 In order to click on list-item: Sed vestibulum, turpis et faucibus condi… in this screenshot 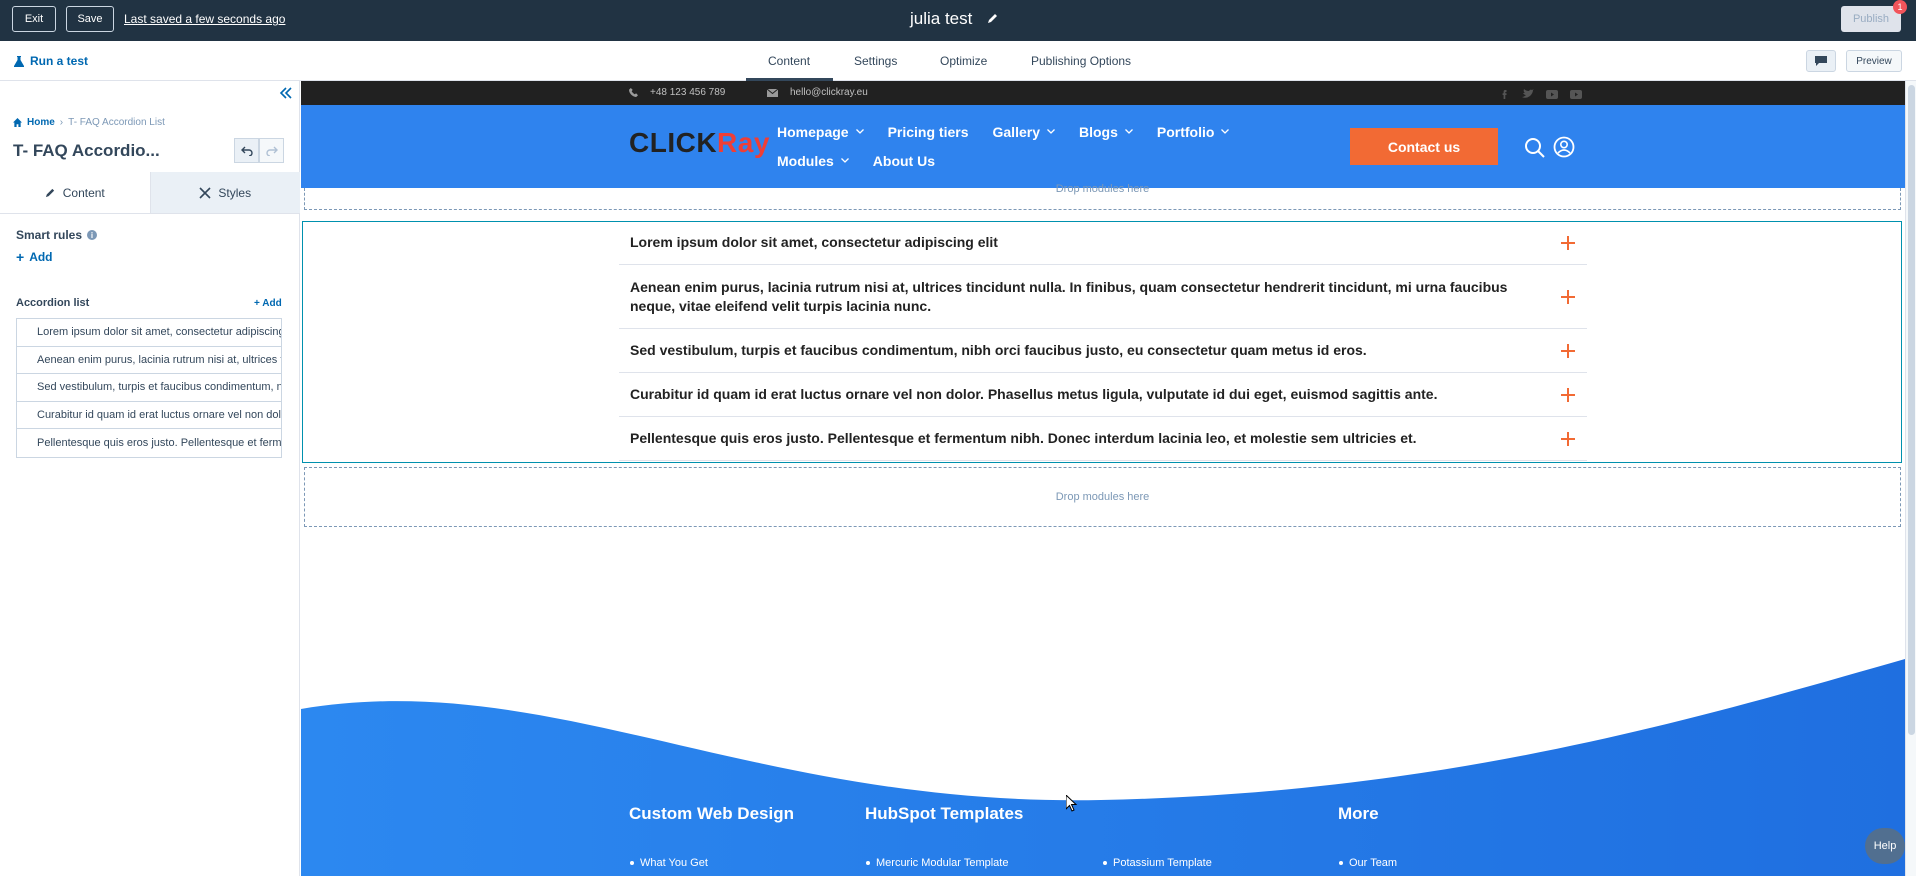, I will do `click(149, 388)`.